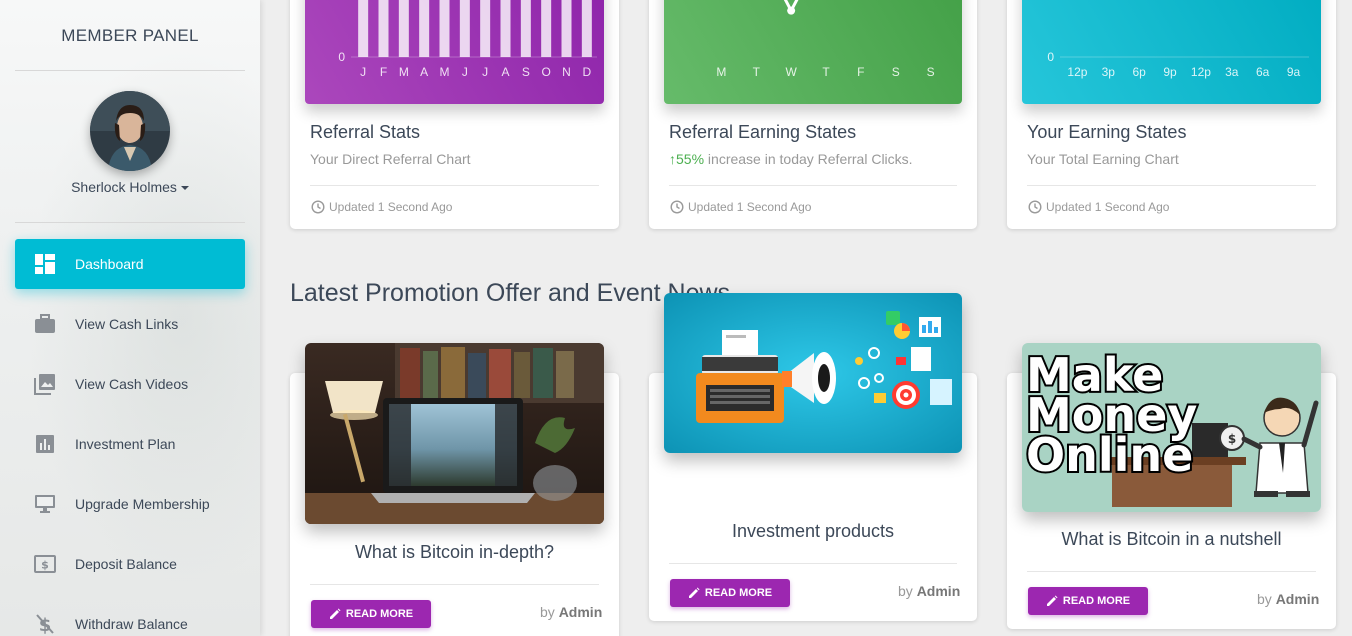  What do you see at coordinates (763, 132) in the screenshot?
I see `card-title: Referral Earning States` at bounding box center [763, 132].